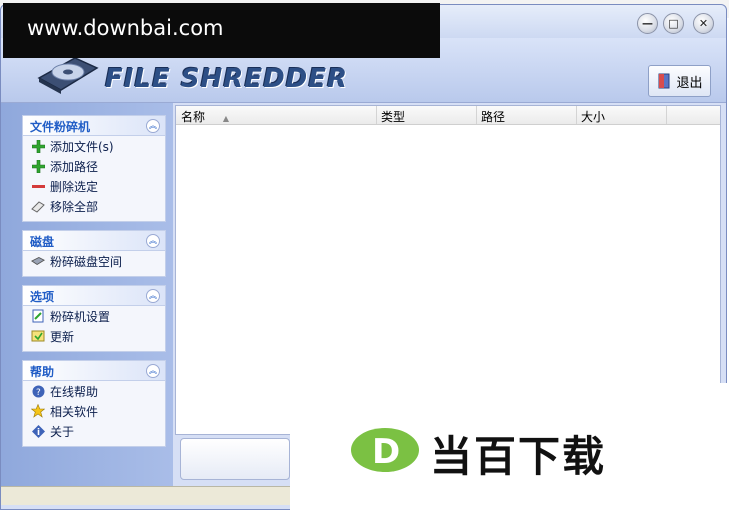 Image resolution: width=729 pixels, height=513 pixels. What do you see at coordinates (193, 117) in the screenshot?
I see `column-label: 名称` at bounding box center [193, 117].